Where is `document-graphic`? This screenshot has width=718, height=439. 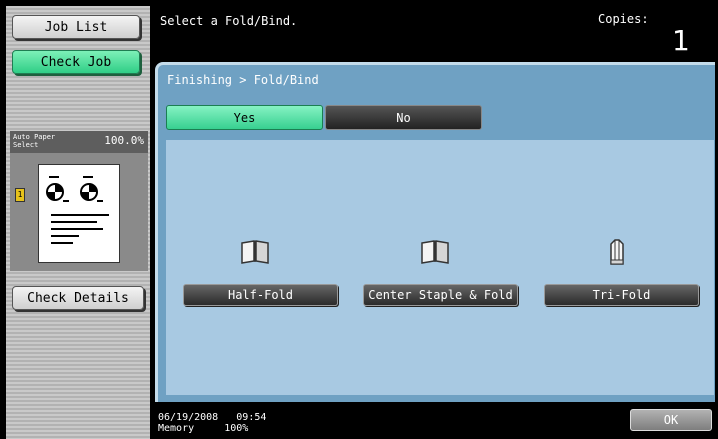
document-graphic is located at coordinates (77, 210).